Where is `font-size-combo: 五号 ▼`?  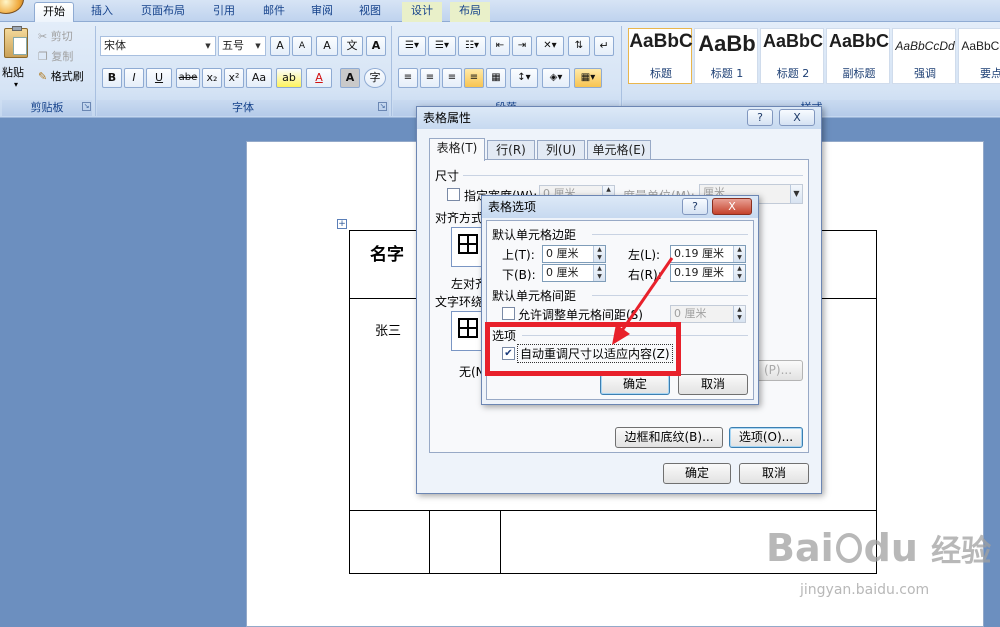
font-size-combo: 五号 ▼ is located at coordinates (242, 46).